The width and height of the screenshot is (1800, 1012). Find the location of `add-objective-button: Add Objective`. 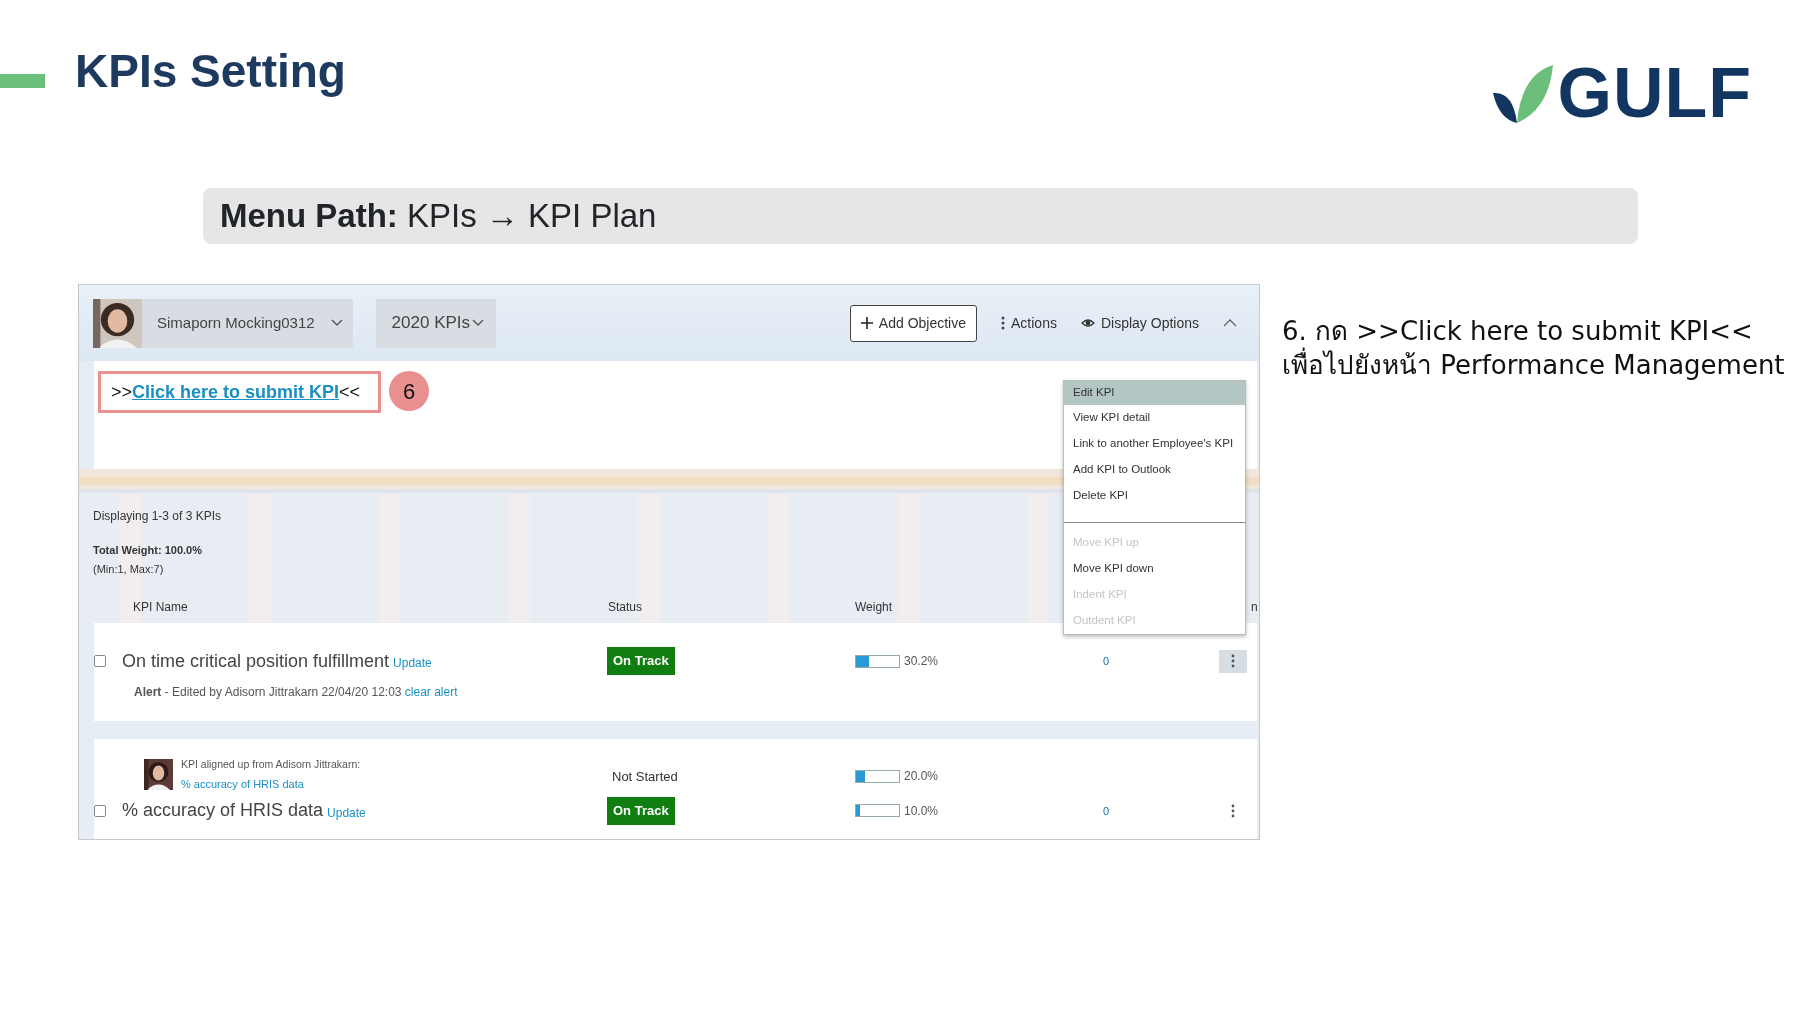

add-objective-button: Add Objective is located at coordinates (913, 323).